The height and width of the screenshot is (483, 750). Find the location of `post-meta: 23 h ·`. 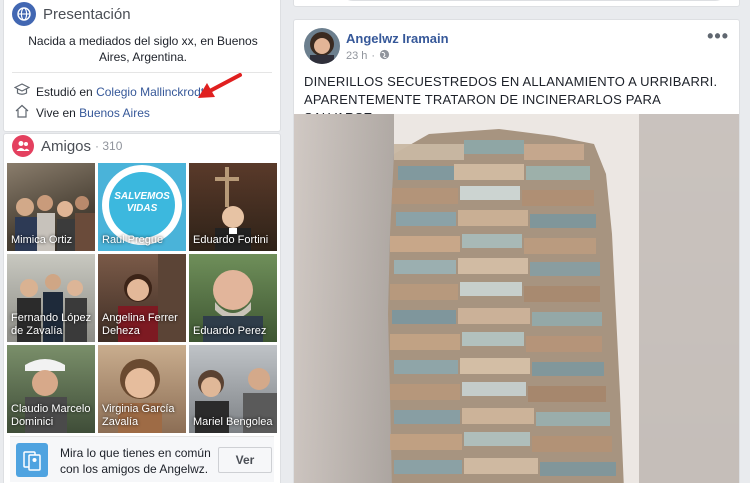

post-meta: 23 h · is located at coordinates (368, 56).